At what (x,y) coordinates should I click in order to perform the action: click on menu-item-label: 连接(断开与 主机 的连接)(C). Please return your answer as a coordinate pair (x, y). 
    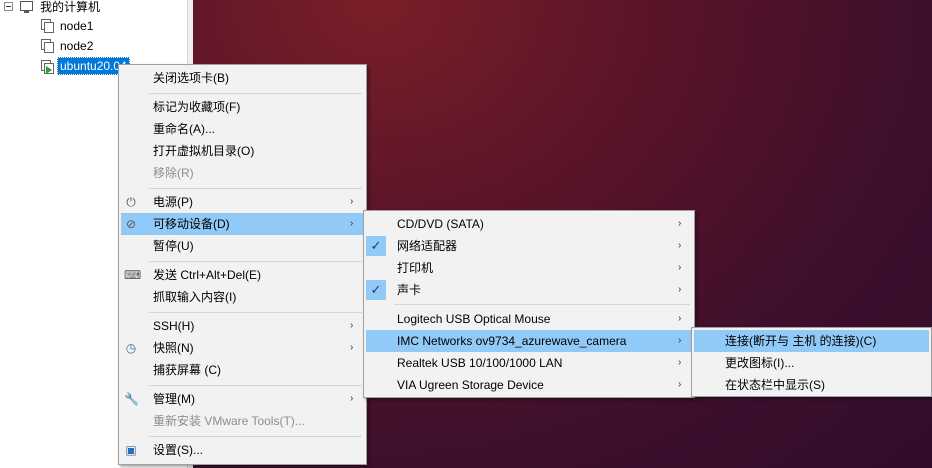
    Looking at the image, I should click on (801, 341).